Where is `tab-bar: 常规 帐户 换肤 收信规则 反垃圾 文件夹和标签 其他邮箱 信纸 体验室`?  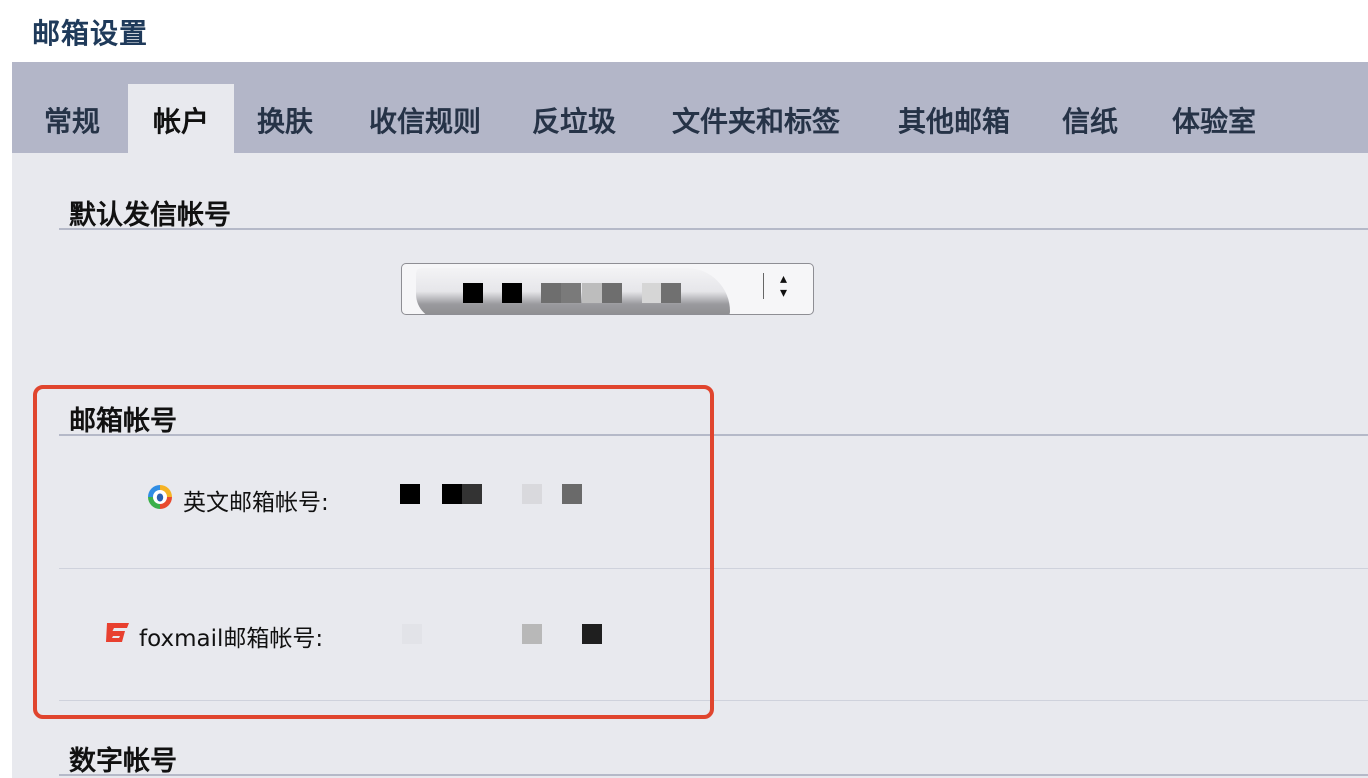 tab-bar: 常规 帐户 换肤 收信规则 反垃圾 文件夹和标签 其他邮箱 信纸 体验室 is located at coordinates (690, 107).